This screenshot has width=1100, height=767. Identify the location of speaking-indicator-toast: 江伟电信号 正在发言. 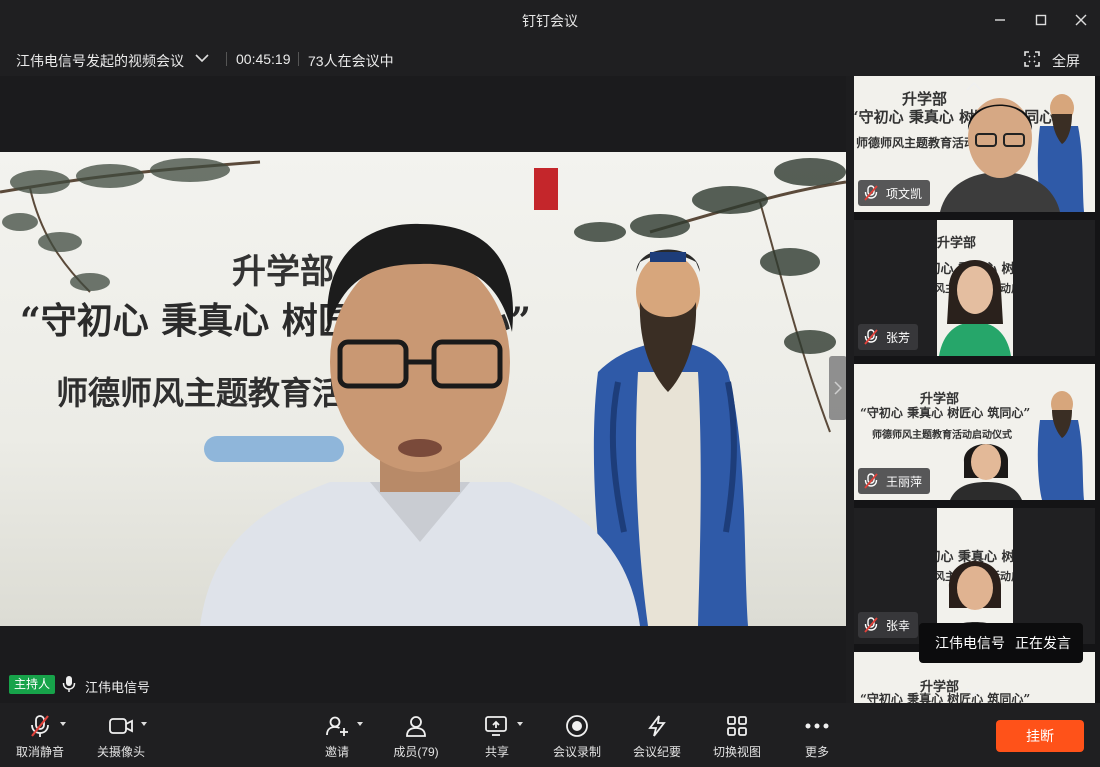
(1001, 643).